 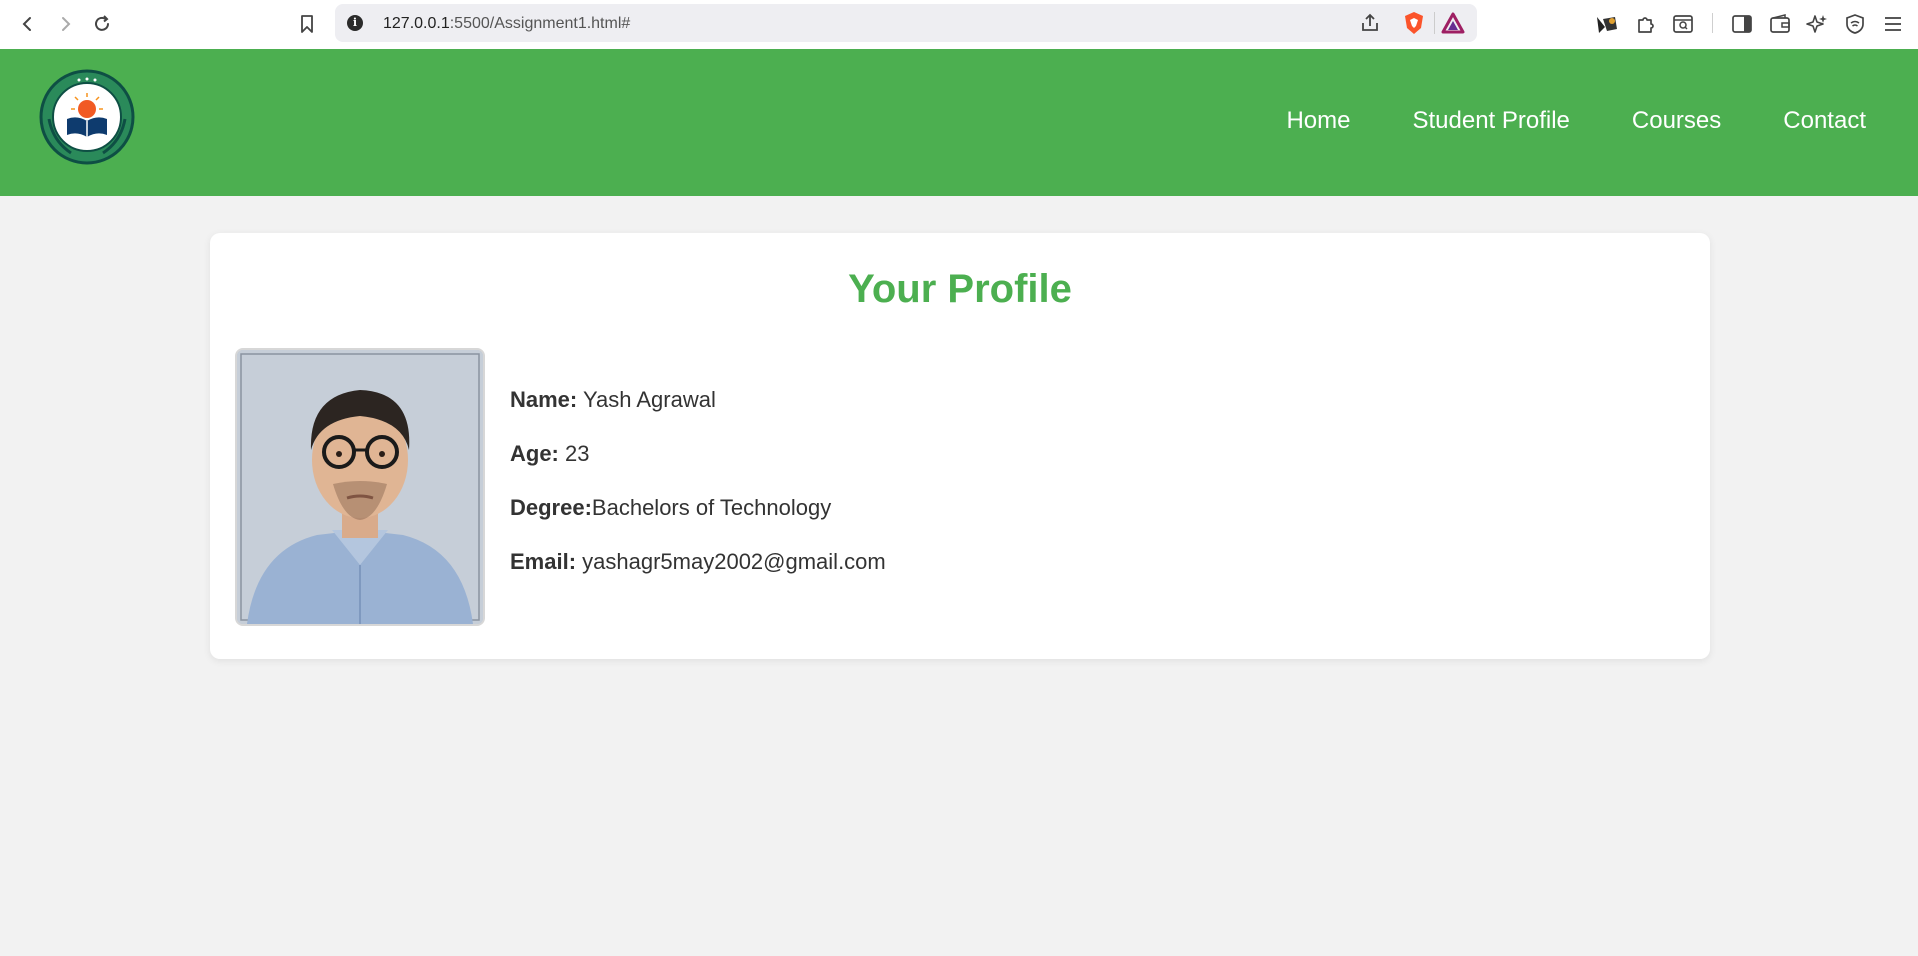 What do you see at coordinates (1817, 24) in the screenshot?
I see `leo-ai-icon` at bounding box center [1817, 24].